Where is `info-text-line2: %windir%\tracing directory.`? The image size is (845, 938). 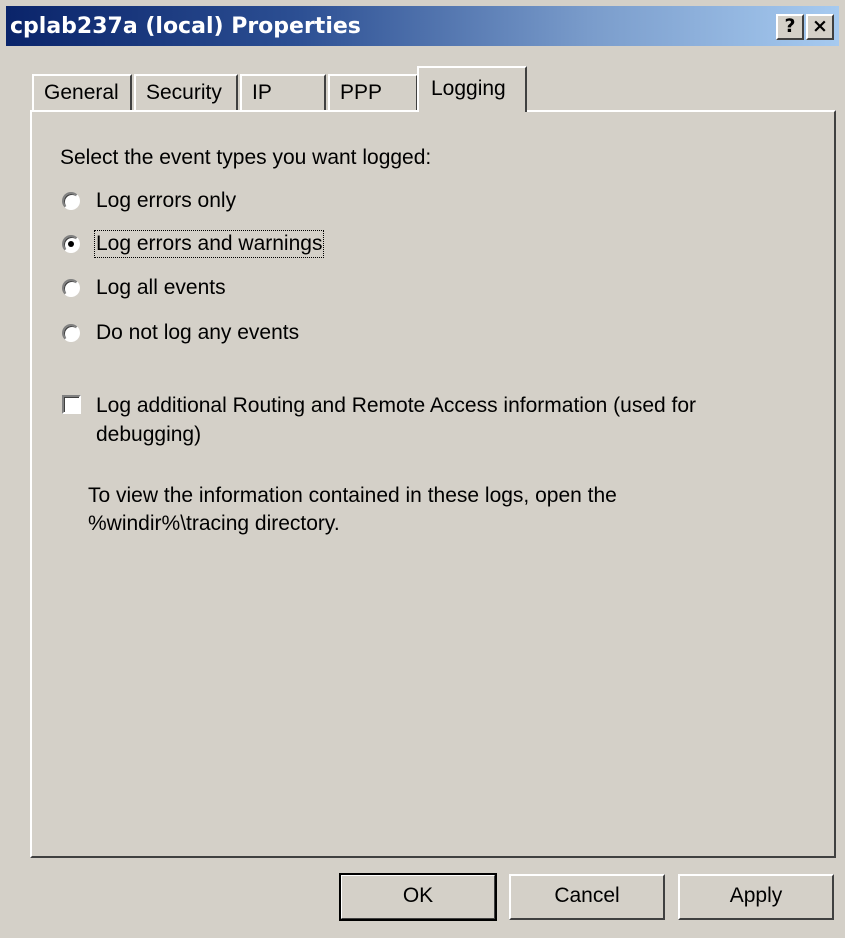 info-text-line2: %windir%\tracing directory. is located at coordinates (214, 523).